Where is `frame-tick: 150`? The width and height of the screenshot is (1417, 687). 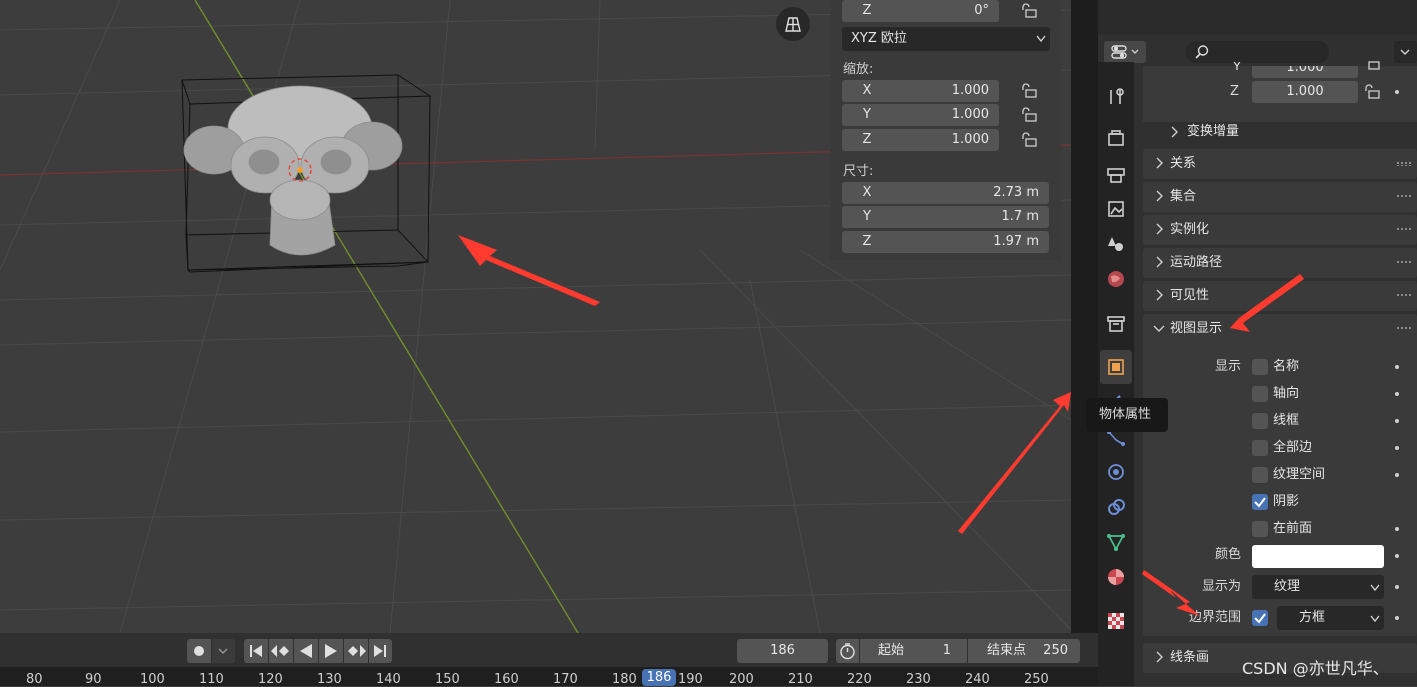 frame-tick: 150 is located at coordinates (447, 679).